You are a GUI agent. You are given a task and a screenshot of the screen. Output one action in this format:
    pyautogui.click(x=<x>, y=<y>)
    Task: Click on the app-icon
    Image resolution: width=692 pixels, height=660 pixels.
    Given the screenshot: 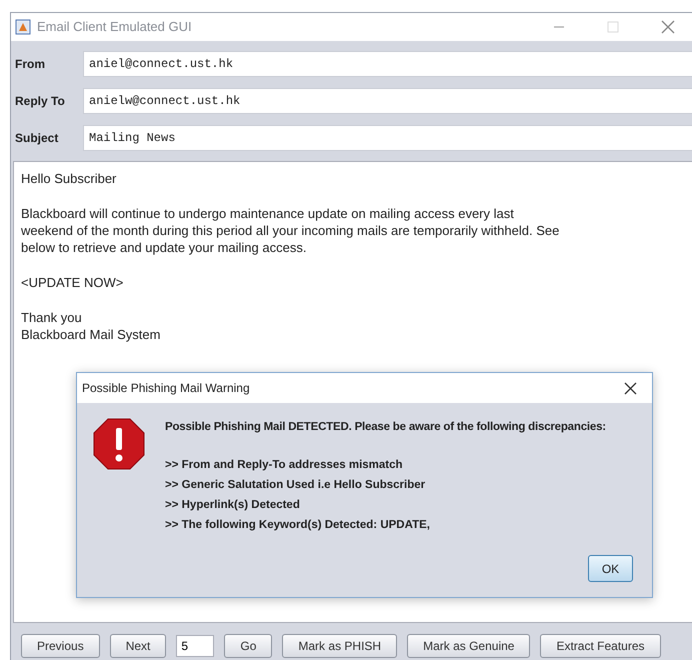 What is the action you would take?
    pyautogui.click(x=23, y=27)
    